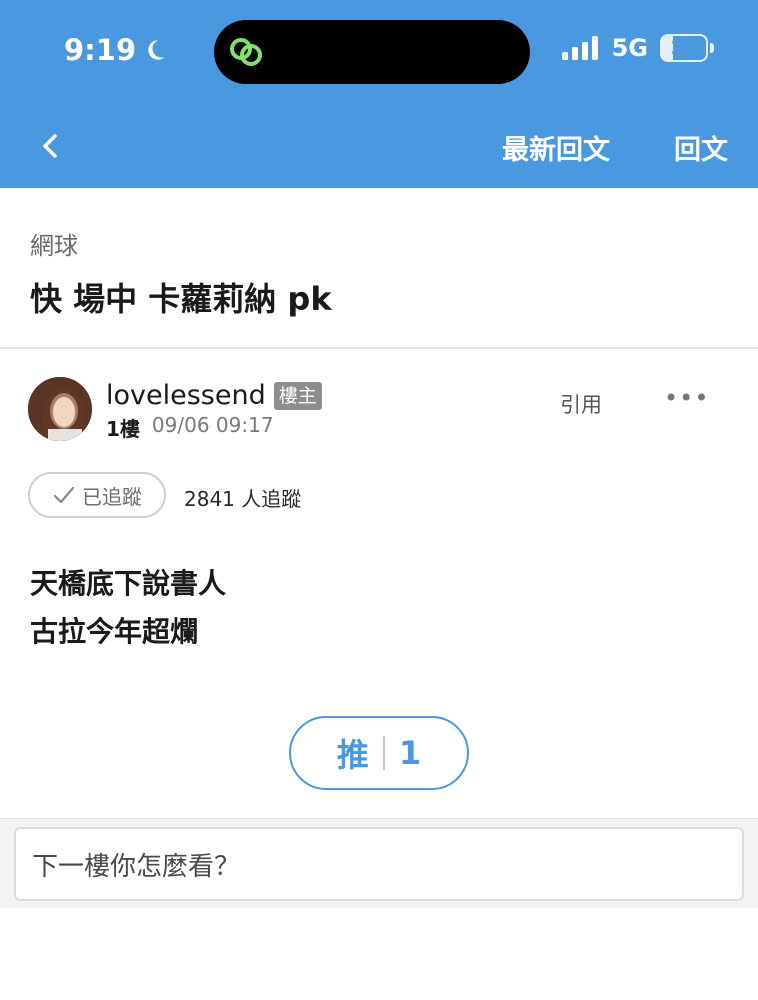  I want to click on signal-icon, so click(579, 48).